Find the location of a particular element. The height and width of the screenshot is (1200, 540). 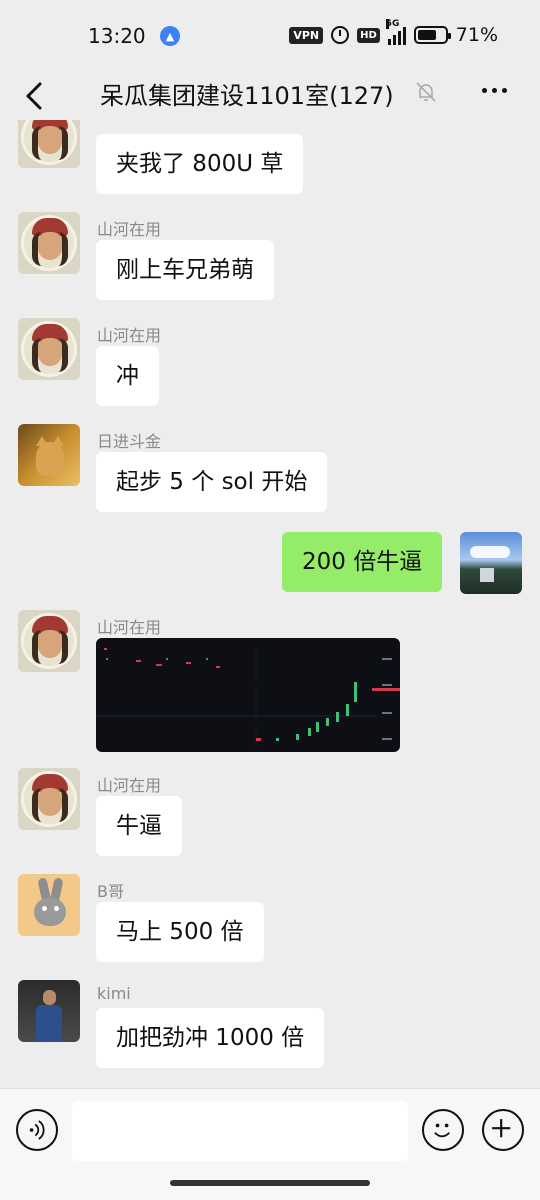

message-bubble: 夹我了 800U 草 is located at coordinates (200, 164).